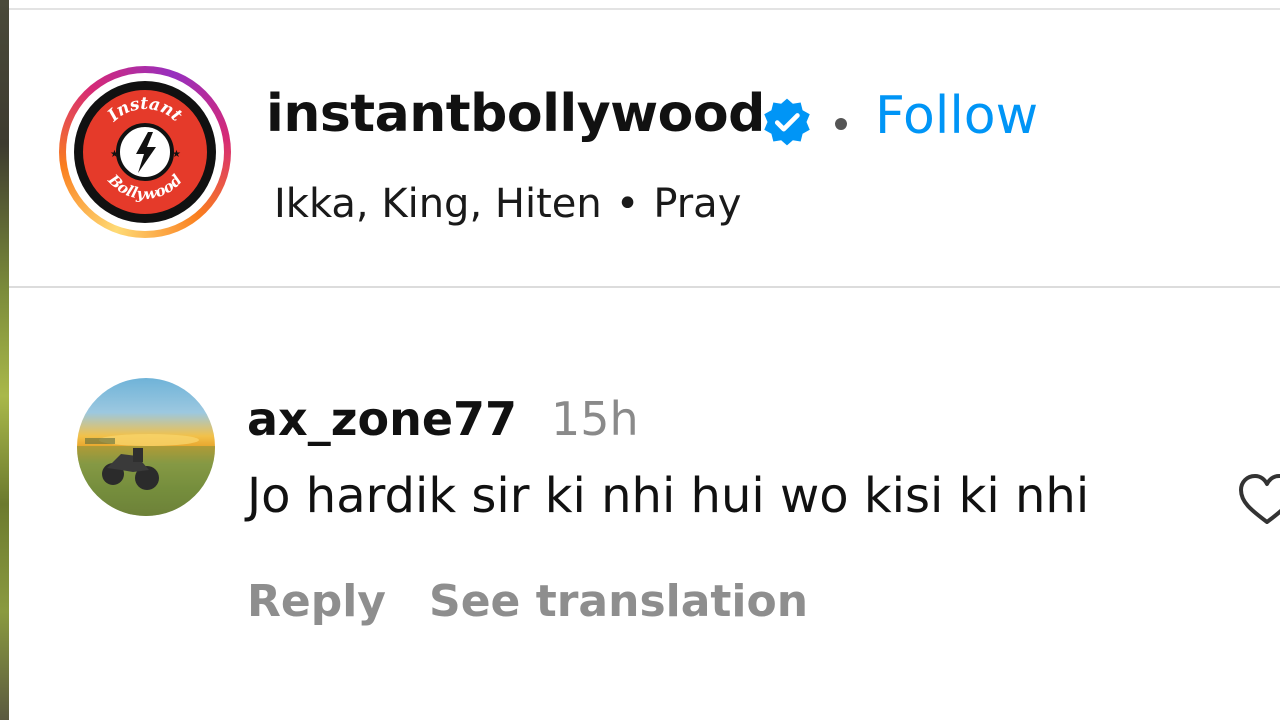 The height and width of the screenshot is (720, 1280). What do you see at coordinates (841, 124) in the screenshot?
I see `header-dot-separator` at bounding box center [841, 124].